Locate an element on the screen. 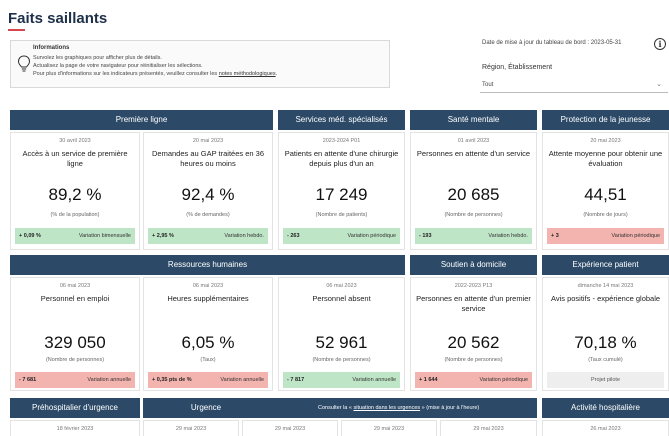 Image resolution: width=669 pixels, height=436 pixels. variation-value: + 0,35 pts de % is located at coordinates (172, 380).